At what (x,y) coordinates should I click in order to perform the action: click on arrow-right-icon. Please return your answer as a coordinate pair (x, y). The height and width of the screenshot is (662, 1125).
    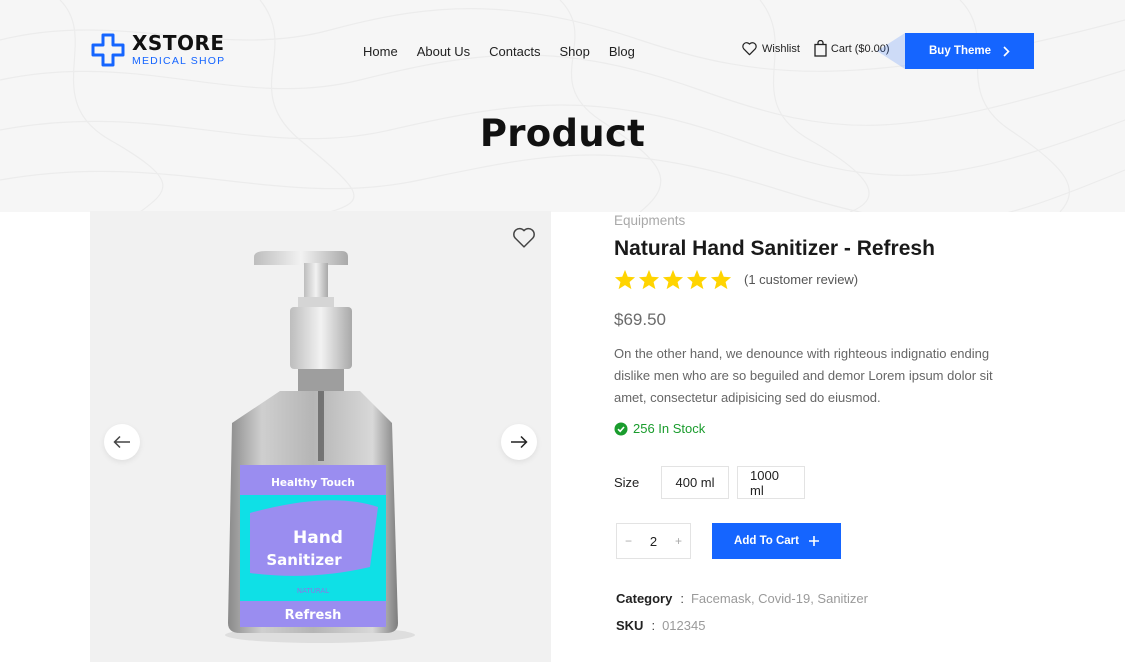
    Looking at the image, I should click on (519, 442).